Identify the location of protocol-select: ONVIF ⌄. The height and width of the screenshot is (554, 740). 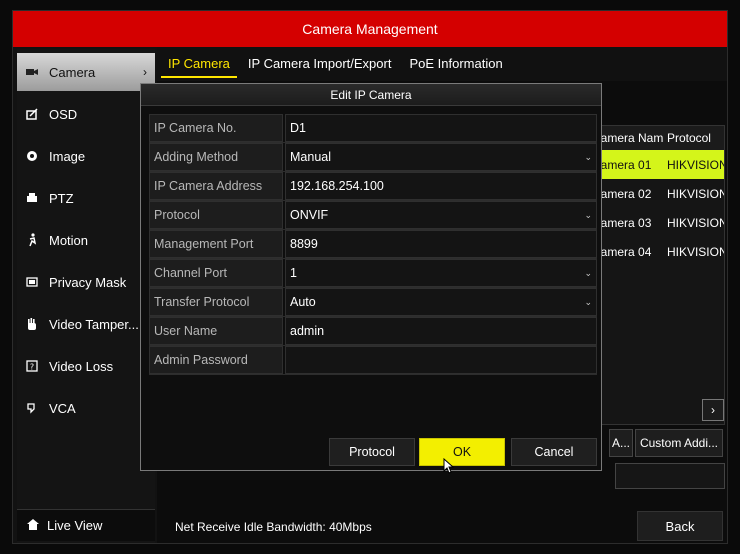
(441, 215).